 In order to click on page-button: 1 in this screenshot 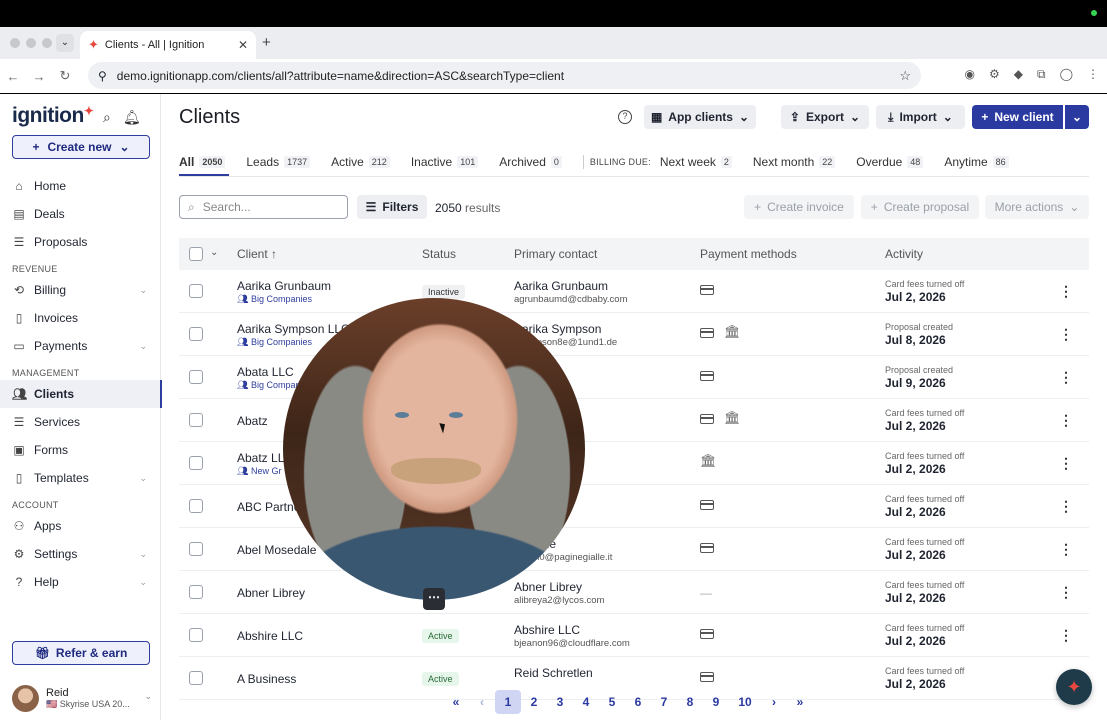, I will do `click(508, 702)`.